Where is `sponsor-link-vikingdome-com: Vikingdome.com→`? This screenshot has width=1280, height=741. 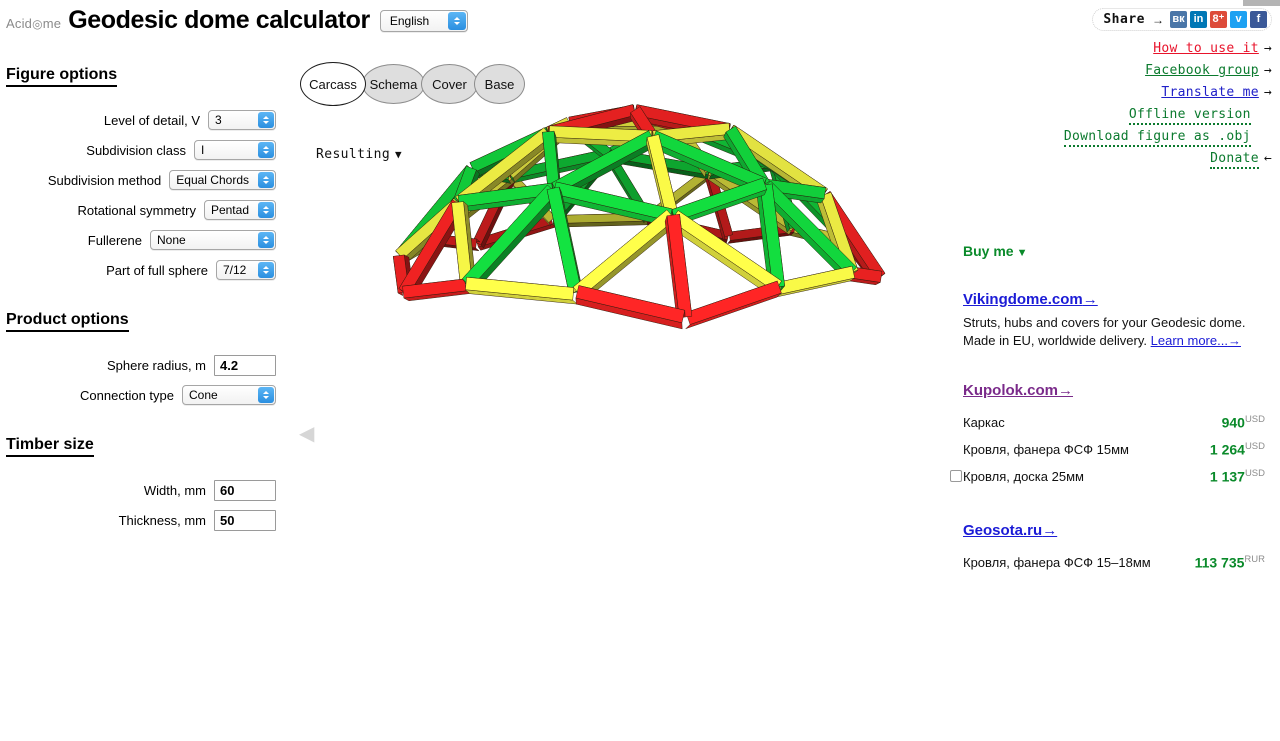
sponsor-link-vikingdome-com: Vikingdome.com→ is located at coordinates (1030, 299).